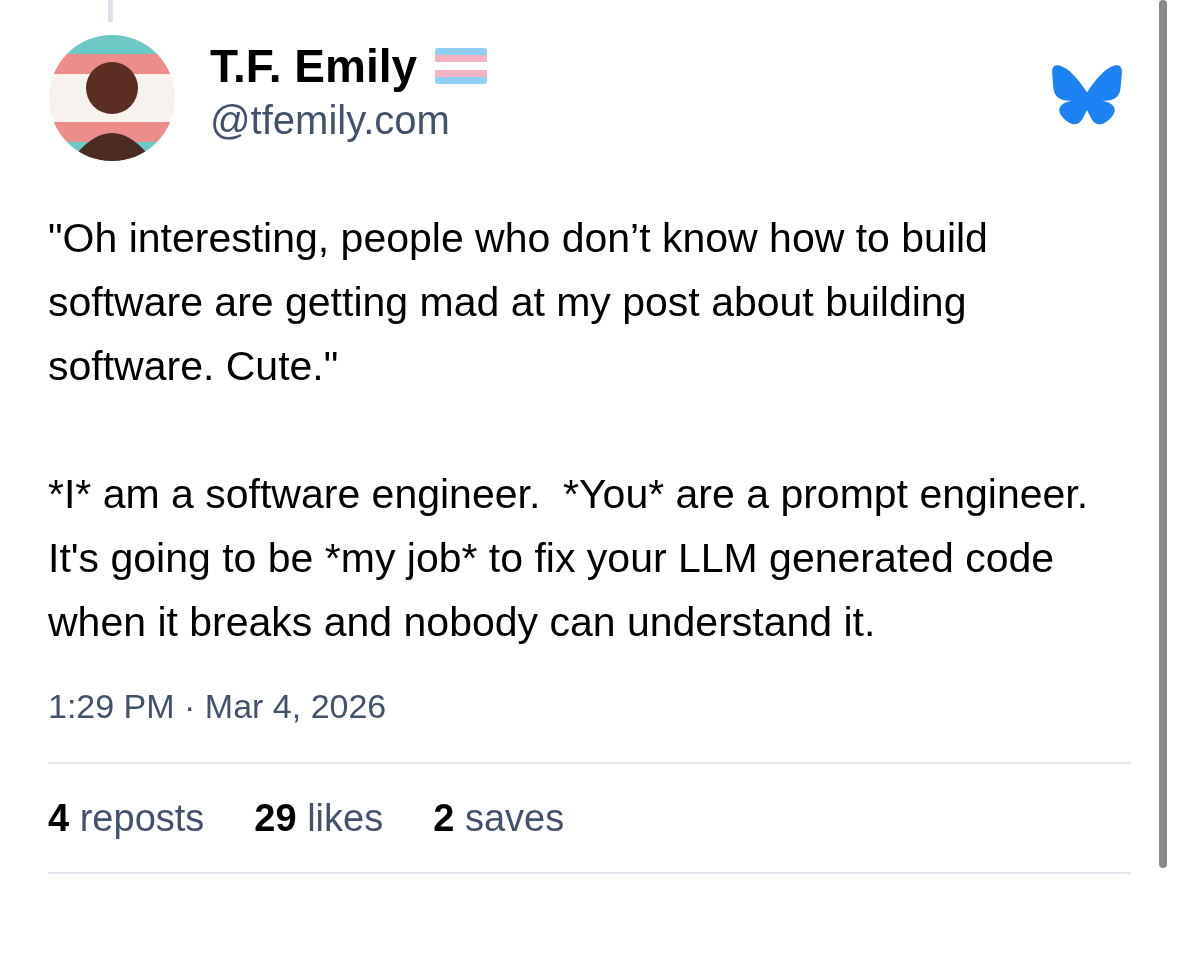 The height and width of the screenshot is (980, 1179). I want to click on display-name: T.F. Emily, so click(314, 66).